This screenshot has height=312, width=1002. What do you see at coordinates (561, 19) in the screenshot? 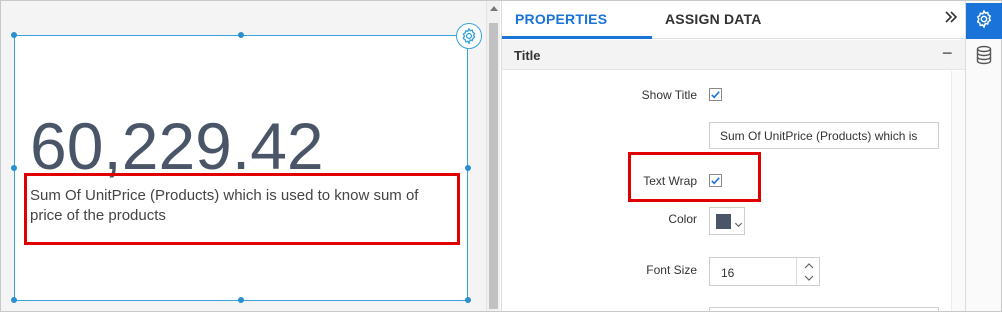
I see `tab-properties: PROPERTIES` at bounding box center [561, 19].